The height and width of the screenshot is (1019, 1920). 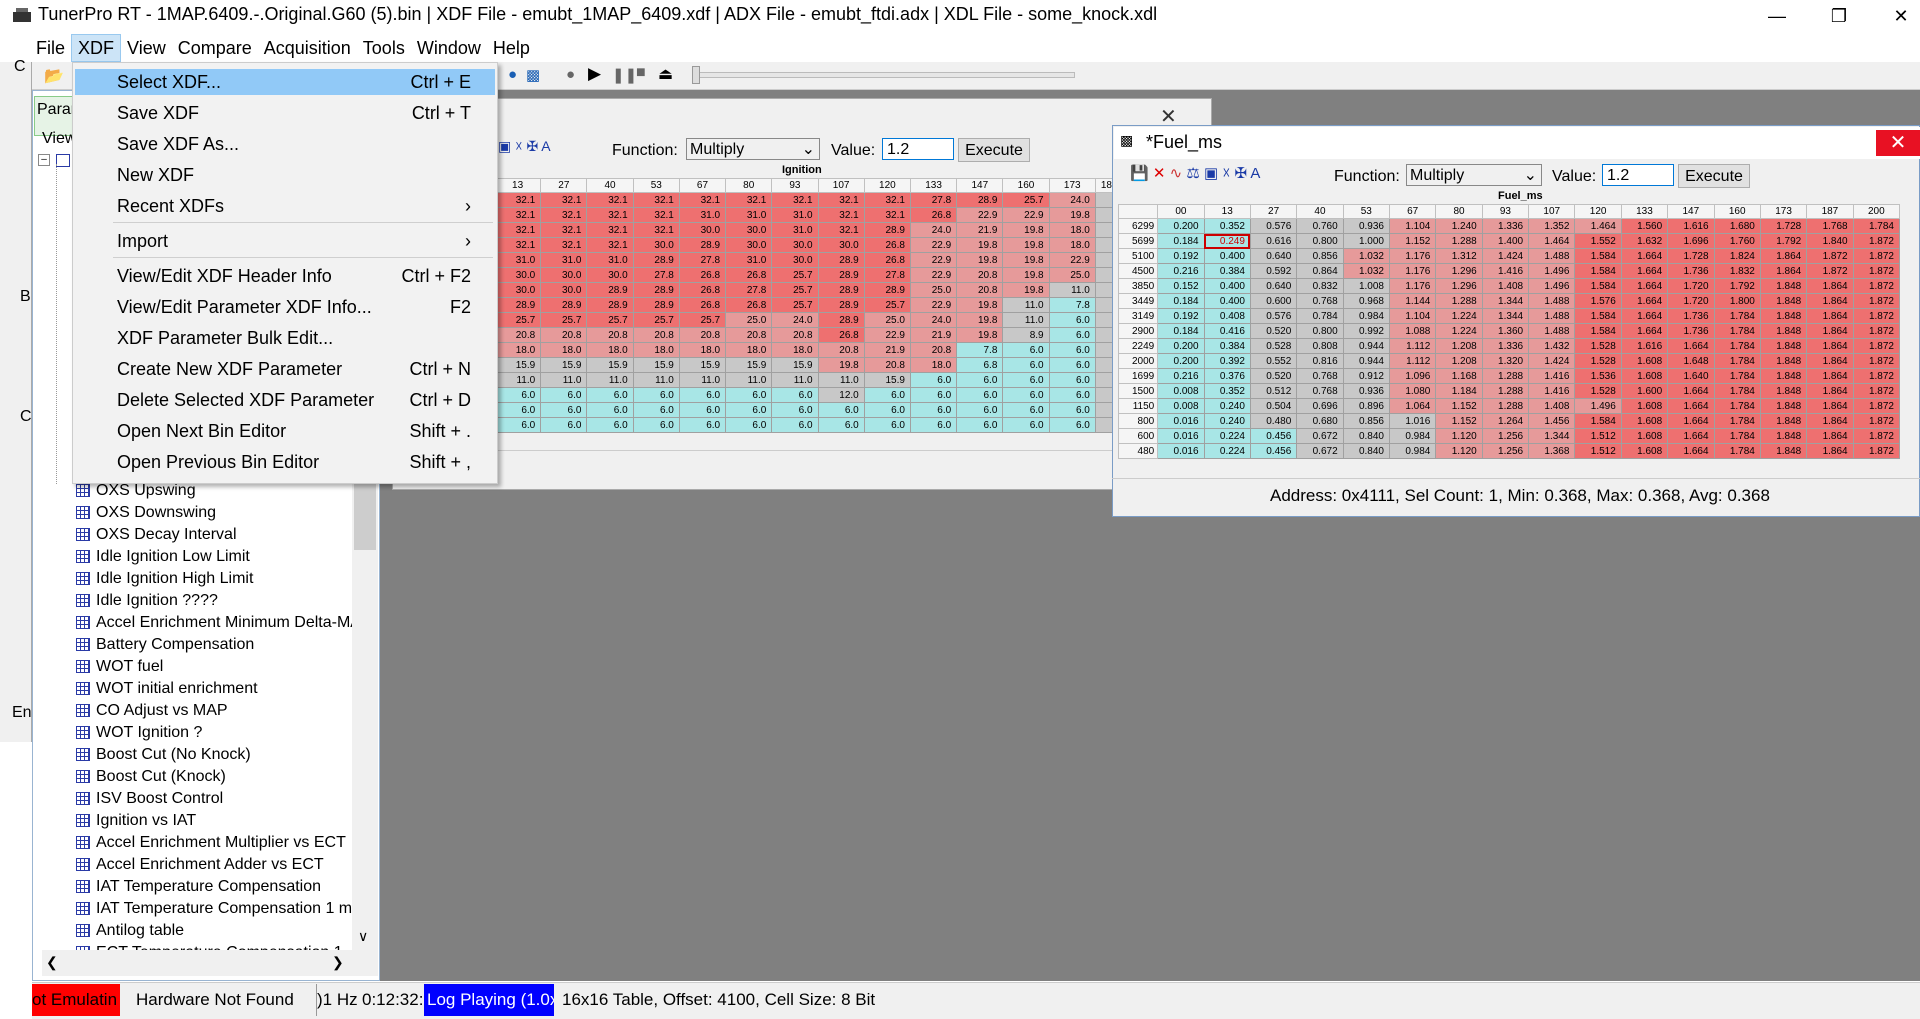 What do you see at coordinates (1181, 316) in the screenshot?
I see `table-cell: 0.192` at bounding box center [1181, 316].